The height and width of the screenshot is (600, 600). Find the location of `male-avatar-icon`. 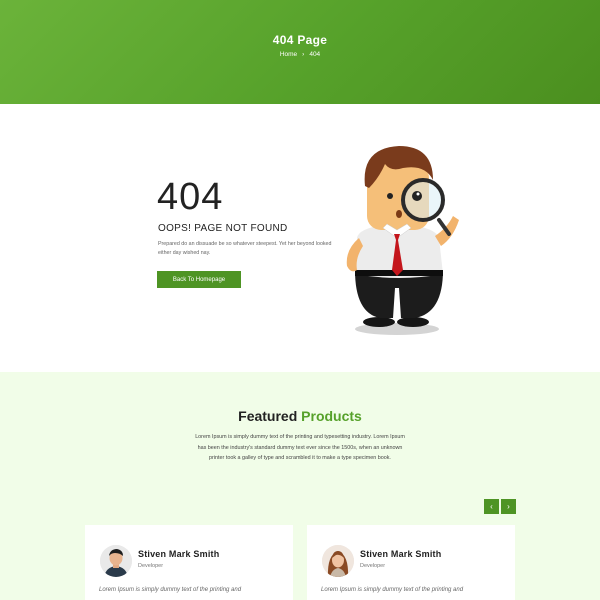

male-avatar-icon is located at coordinates (116, 561).